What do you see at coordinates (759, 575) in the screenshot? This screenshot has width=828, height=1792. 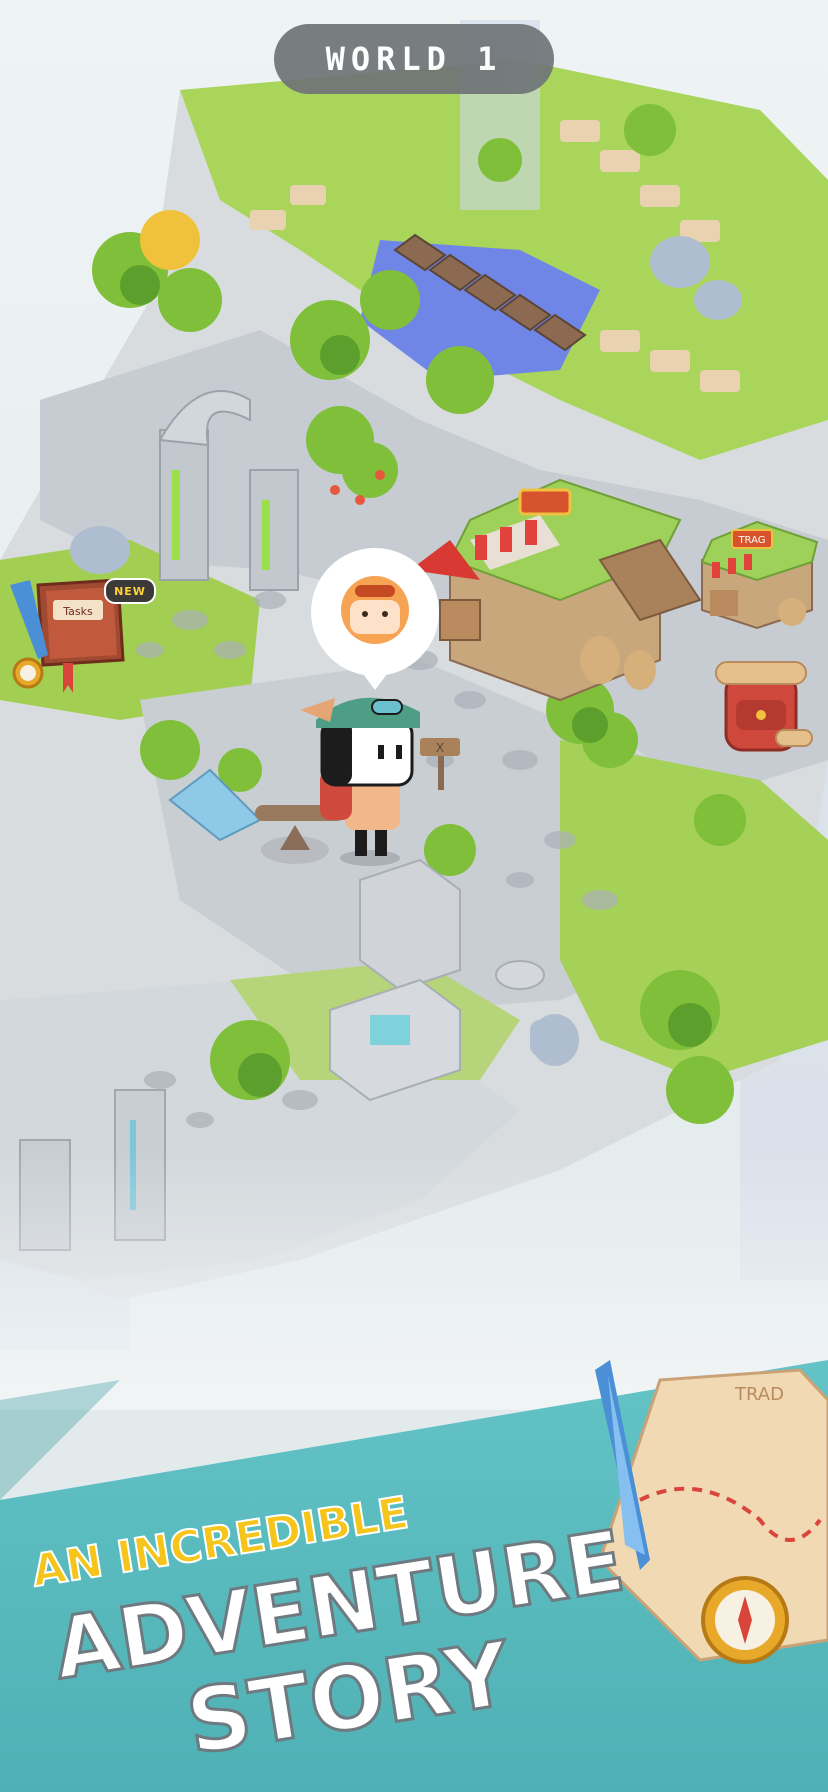 I see `shop-icon: TRAG` at bounding box center [759, 575].